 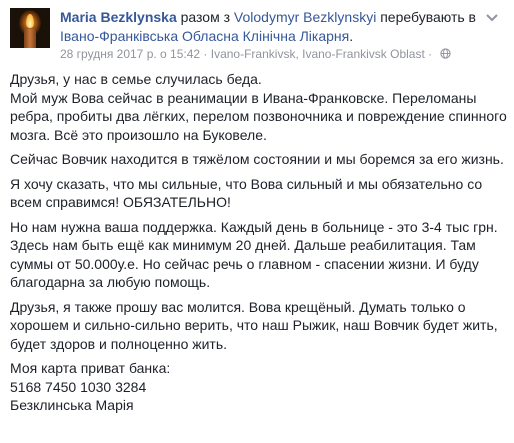 I want to click on header-period: ., so click(x=351, y=36).